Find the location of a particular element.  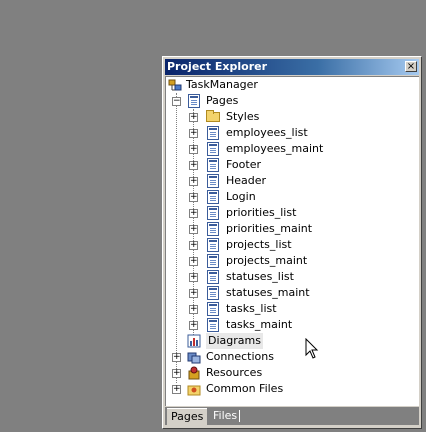

tab-bar: Pages Files is located at coordinates (292, 416).